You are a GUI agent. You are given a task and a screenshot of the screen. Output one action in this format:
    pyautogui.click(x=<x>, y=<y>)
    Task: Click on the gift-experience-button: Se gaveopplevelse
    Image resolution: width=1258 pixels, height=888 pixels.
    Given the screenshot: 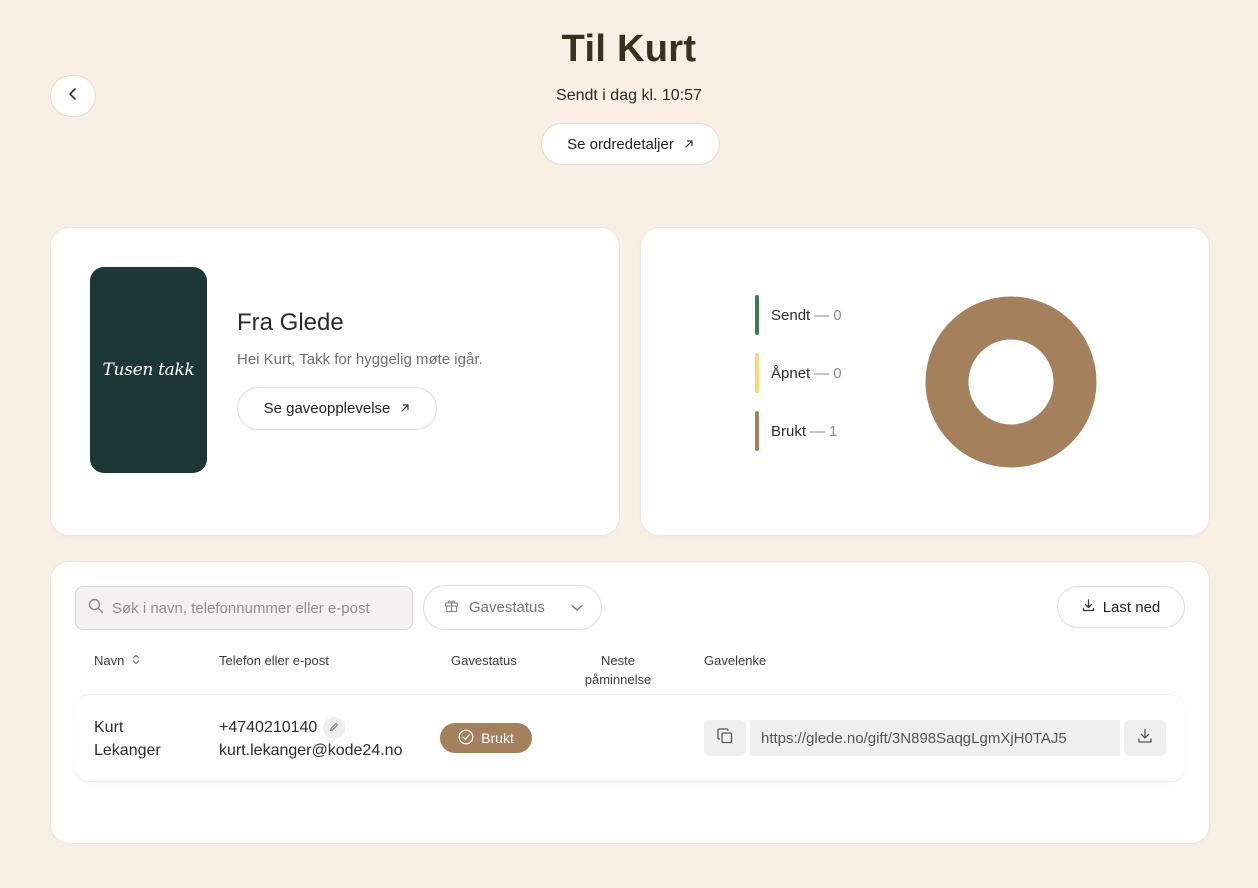 What is the action you would take?
    pyautogui.click(x=337, y=408)
    